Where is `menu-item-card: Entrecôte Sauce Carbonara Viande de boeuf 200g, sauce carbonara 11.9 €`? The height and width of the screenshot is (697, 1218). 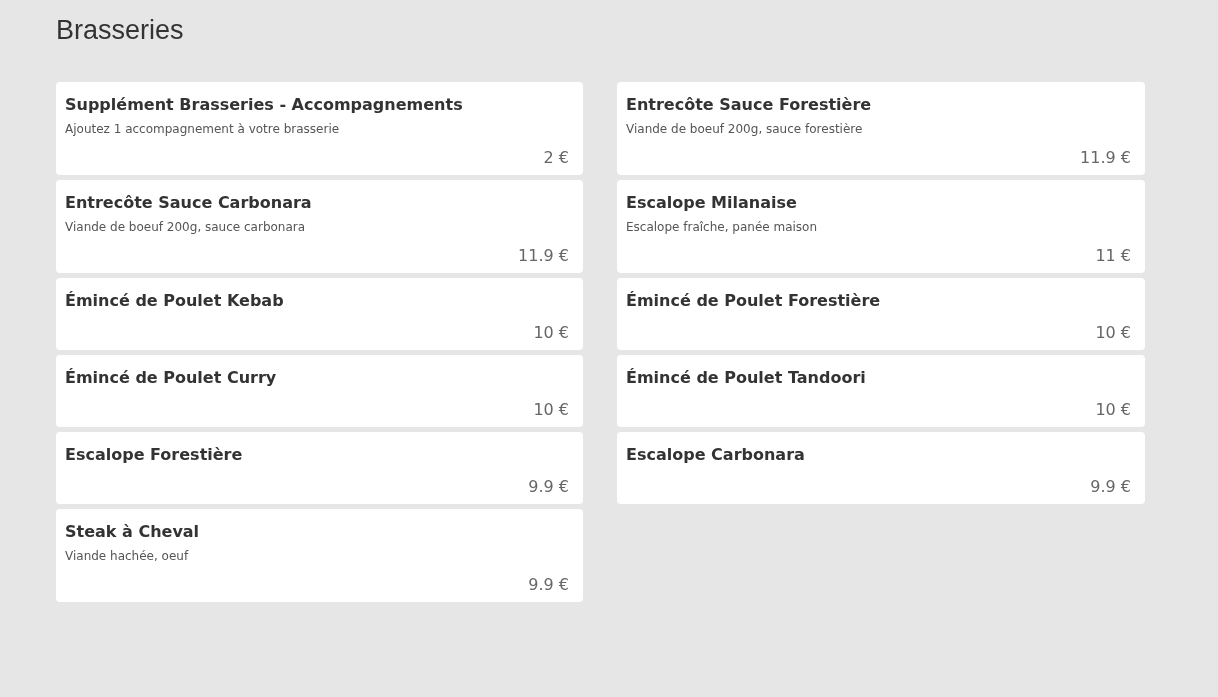 menu-item-card: Entrecôte Sauce Carbonara Viande de boeuf 200g, sauce carbonara 11.9 € is located at coordinates (319, 226).